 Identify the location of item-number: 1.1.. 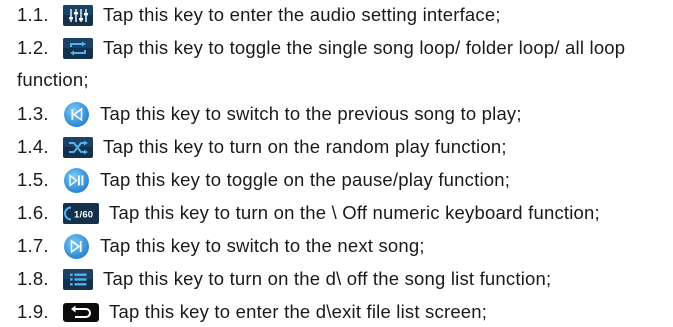
(33, 14).